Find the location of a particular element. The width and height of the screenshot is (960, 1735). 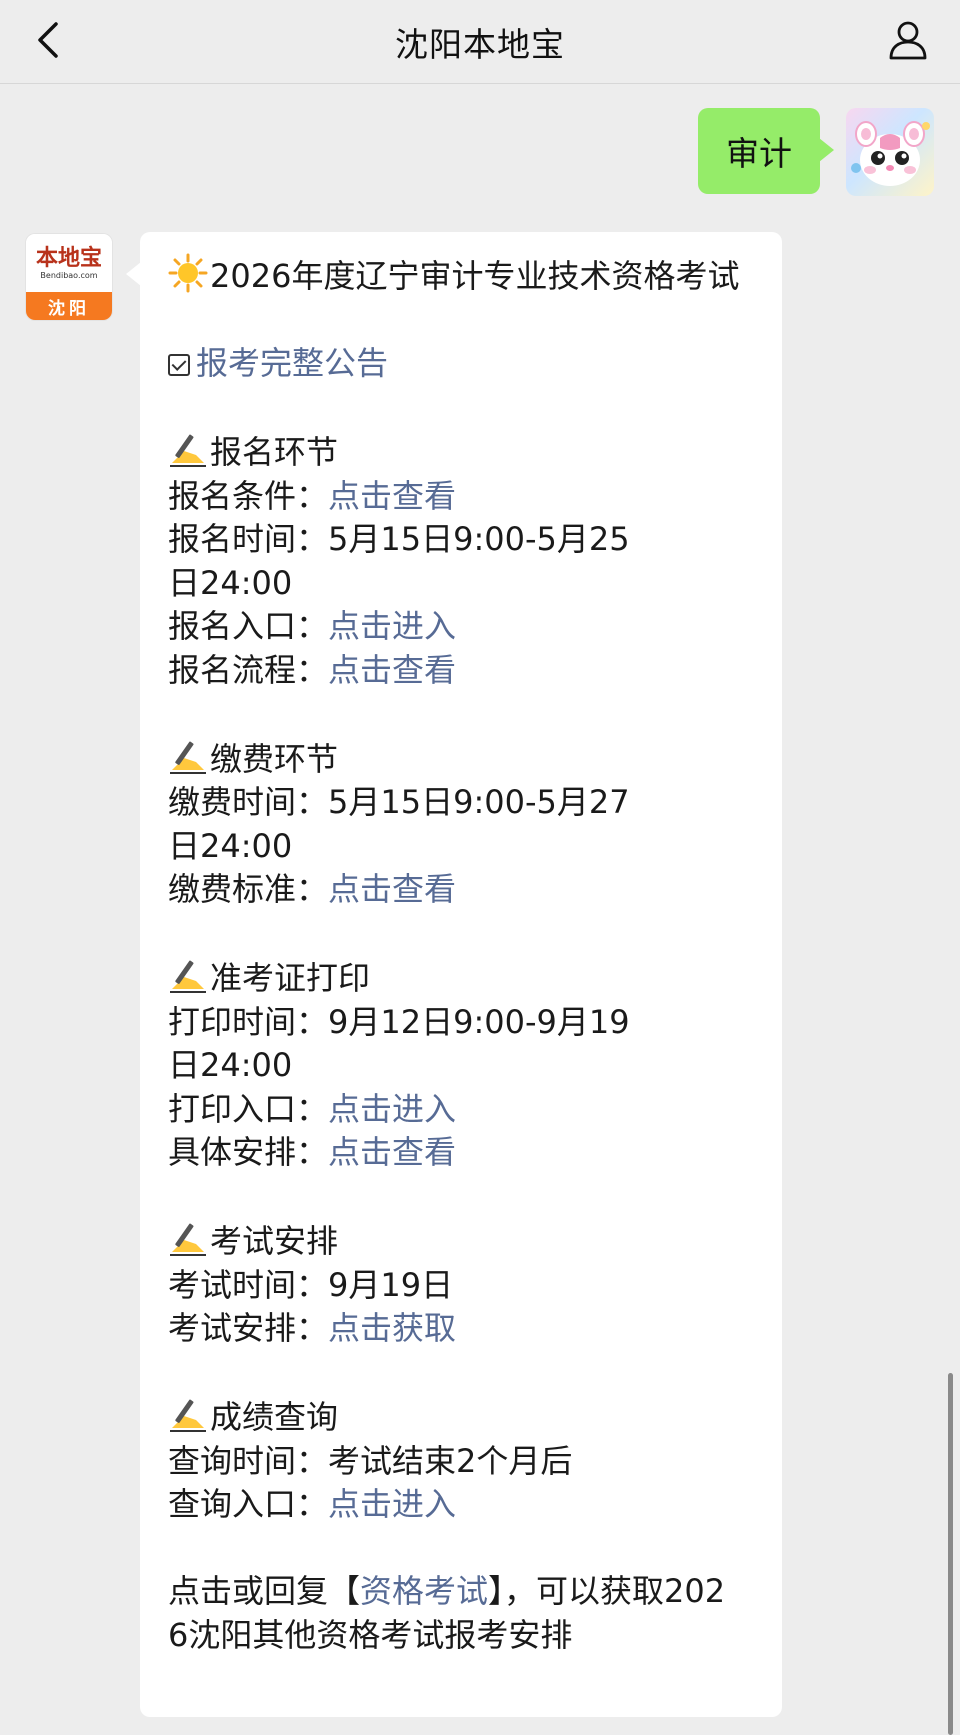

admission-entry-link: 点击进入 is located at coordinates (392, 1109).